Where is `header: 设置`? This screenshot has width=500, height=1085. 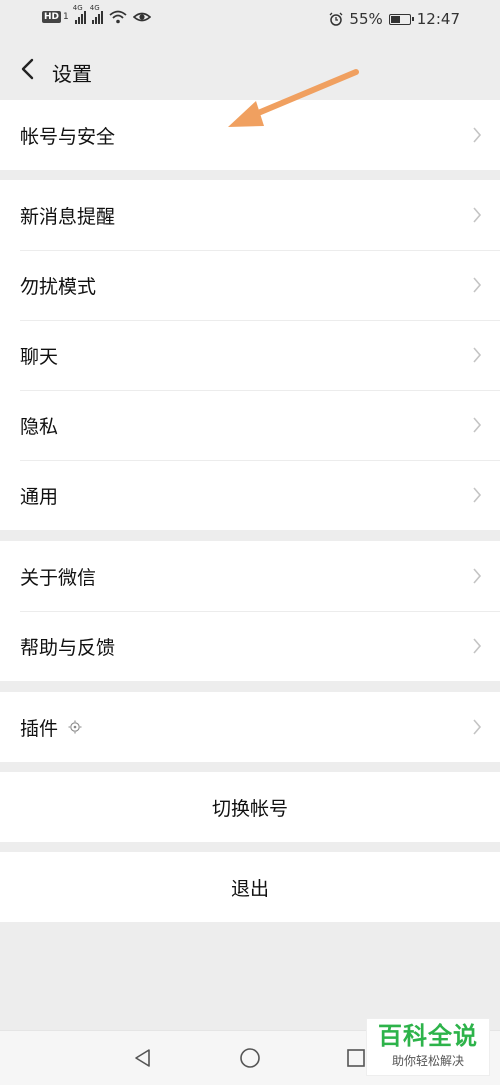
header: 设置 is located at coordinates (250, 70).